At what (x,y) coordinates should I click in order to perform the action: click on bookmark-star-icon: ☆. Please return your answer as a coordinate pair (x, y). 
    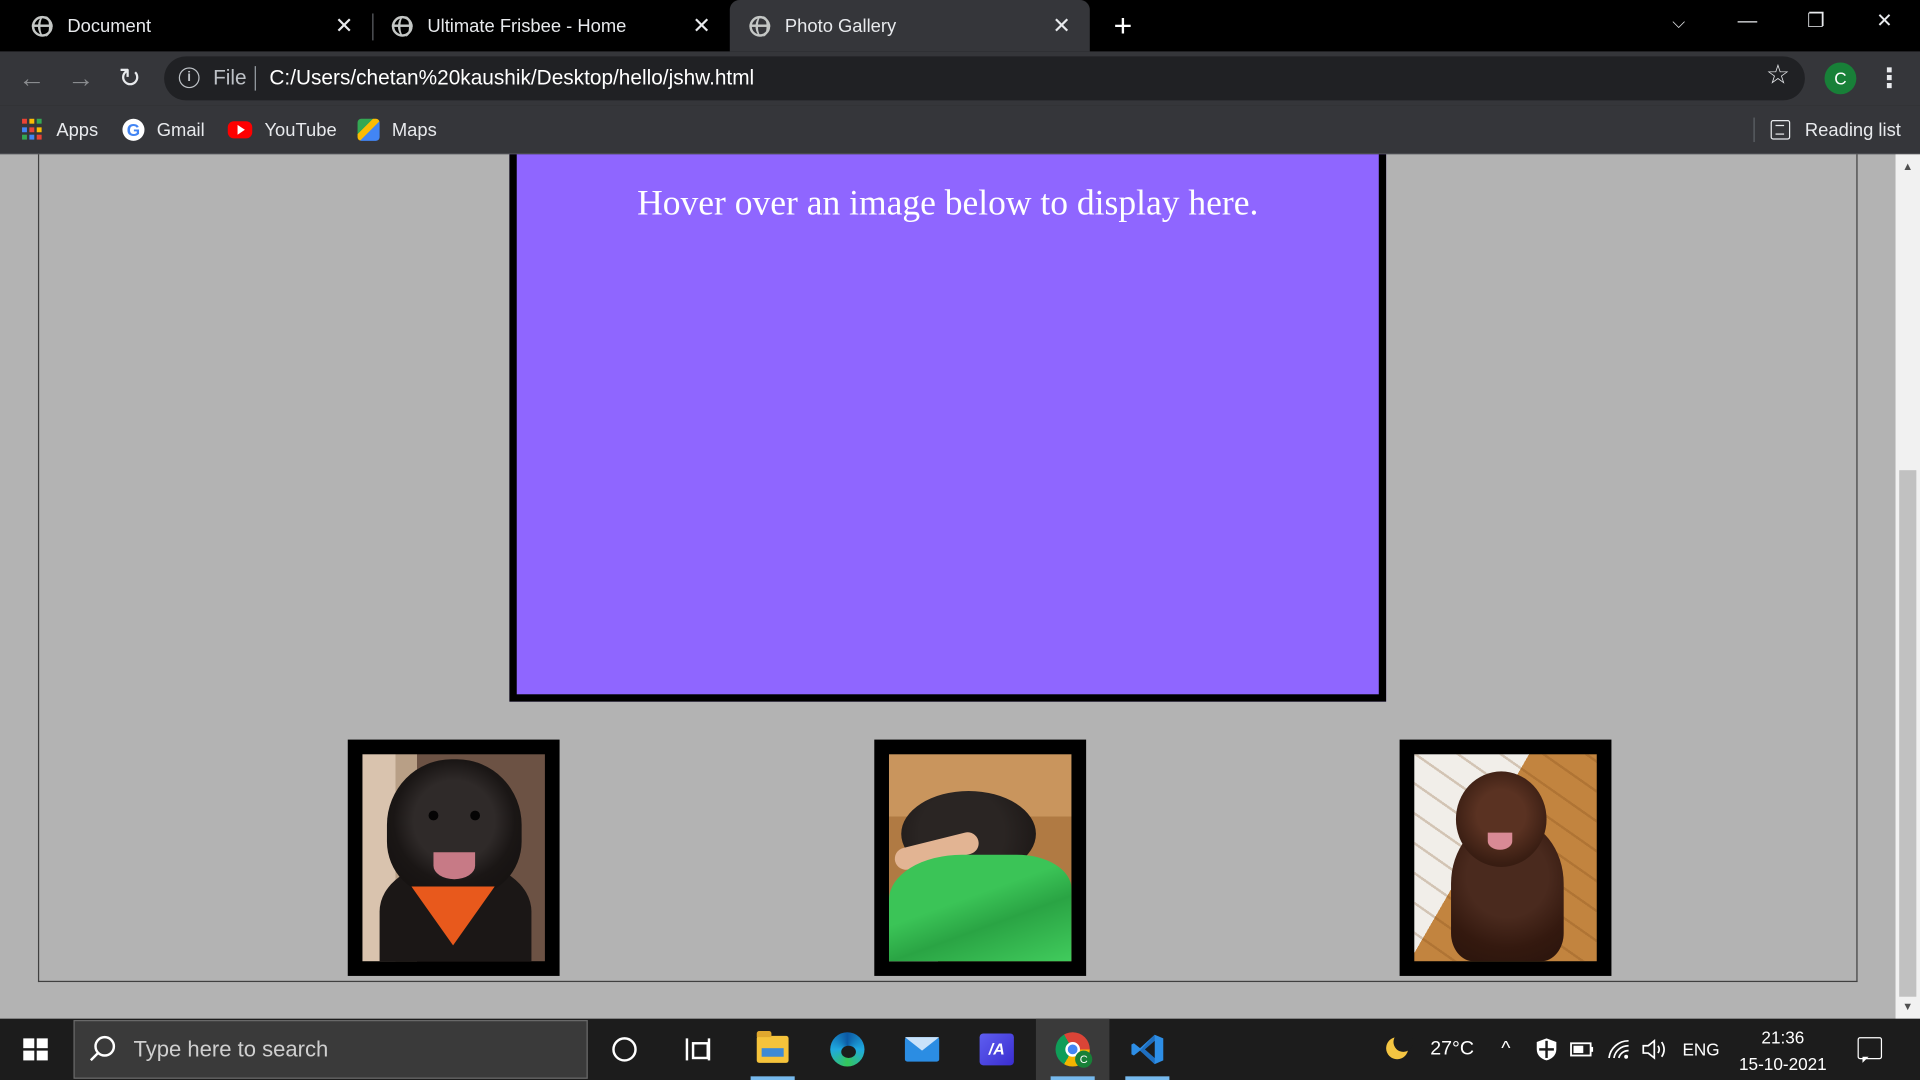
    Looking at the image, I should click on (1777, 74).